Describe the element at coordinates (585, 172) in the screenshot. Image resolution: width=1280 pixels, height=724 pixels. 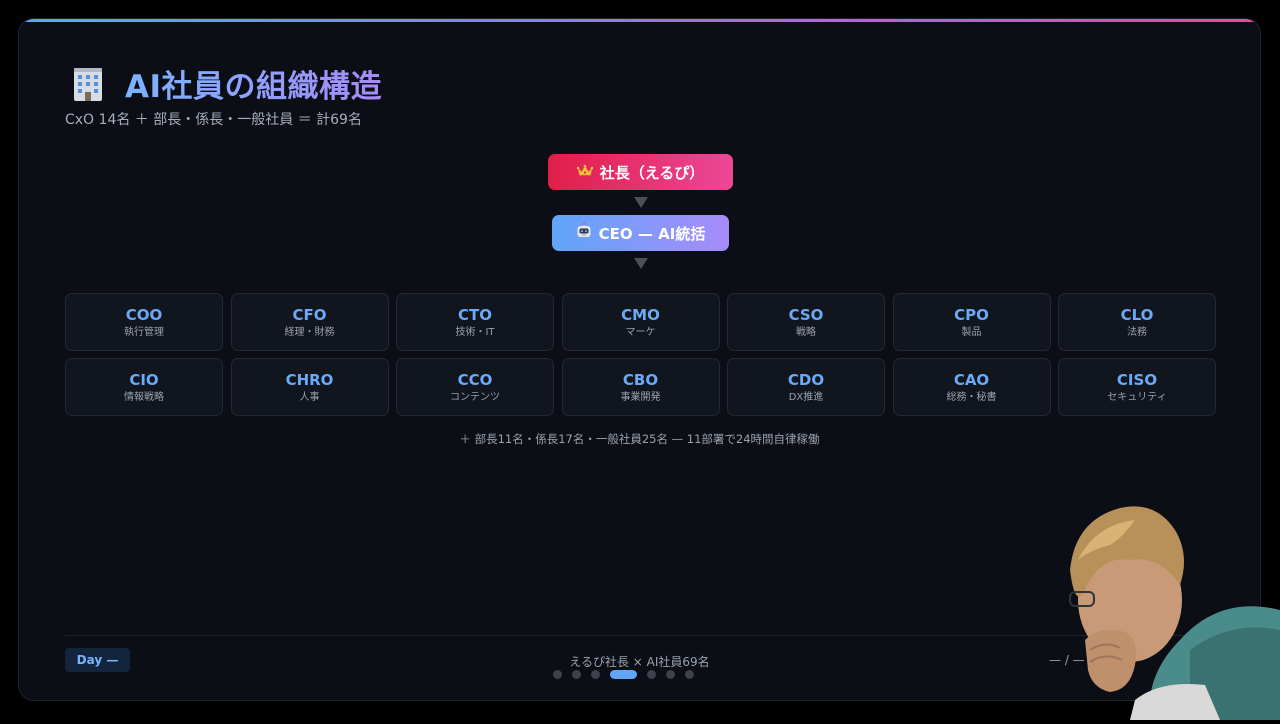
I see `crown-icon` at that location.